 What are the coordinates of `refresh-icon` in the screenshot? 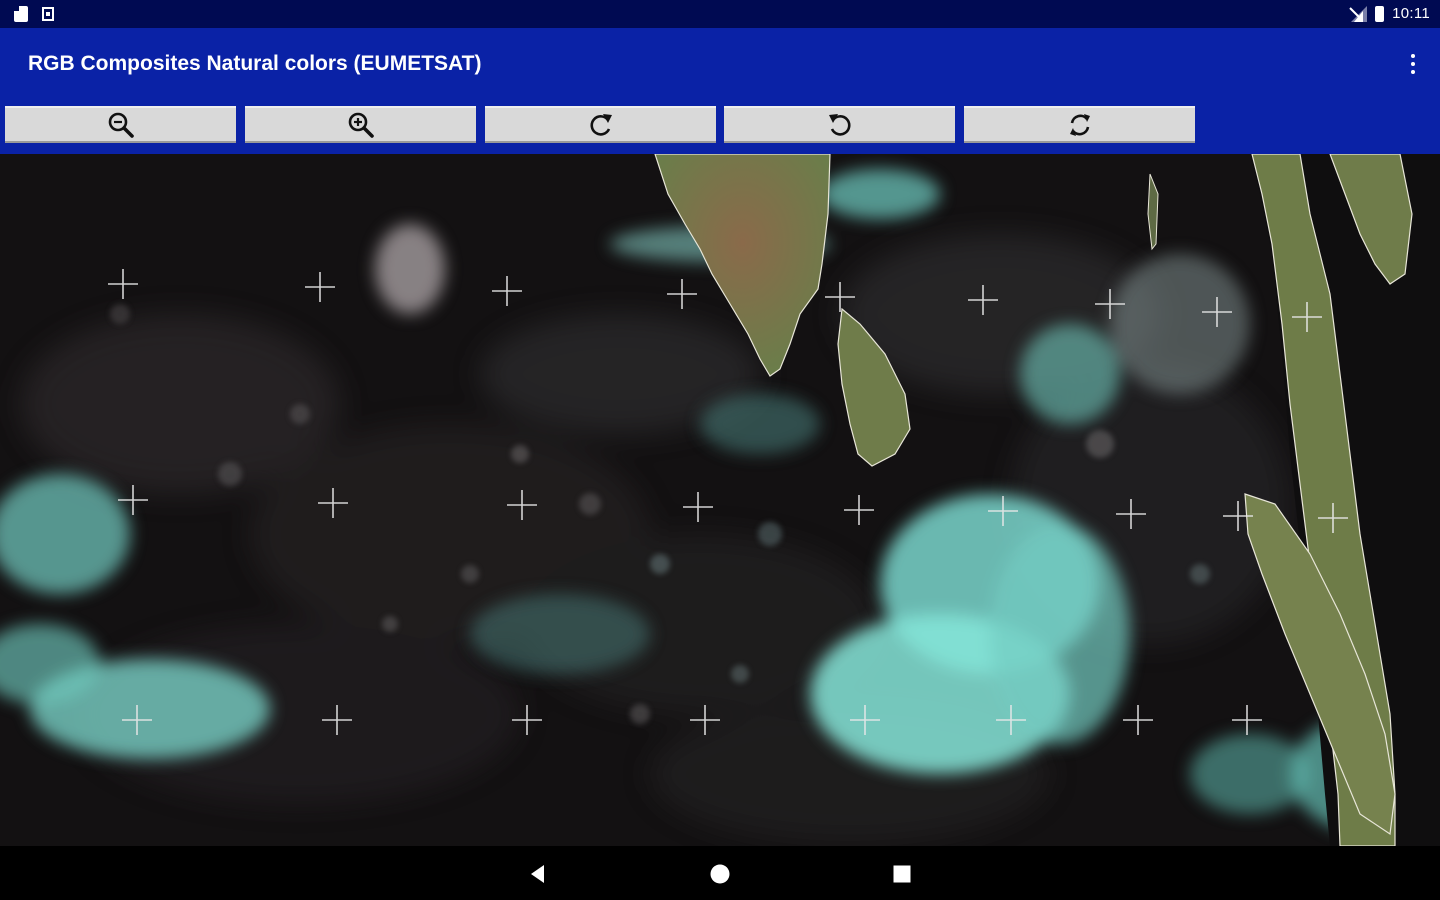 It's located at (1079, 124).